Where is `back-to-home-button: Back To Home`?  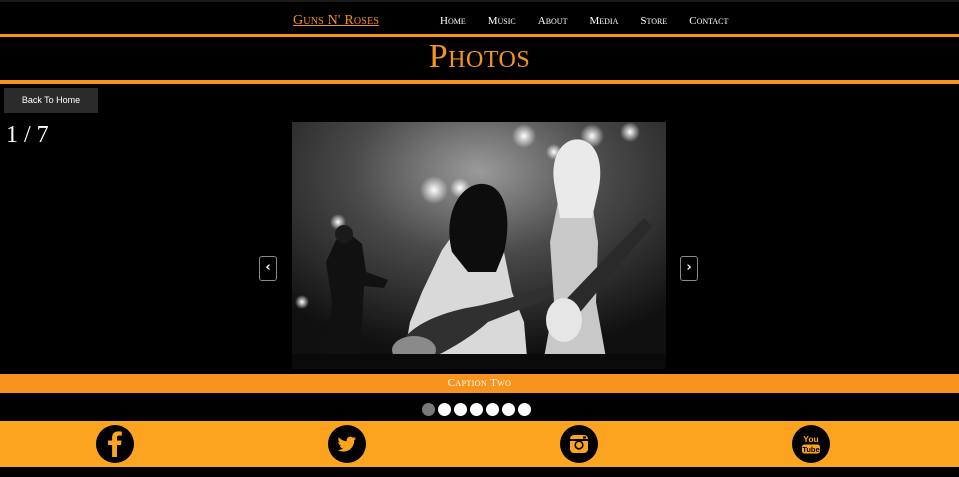 back-to-home-button: Back To Home is located at coordinates (51, 100).